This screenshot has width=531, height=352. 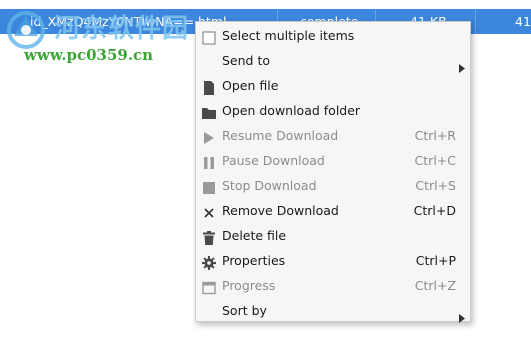 What do you see at coordinates (273, 160) in the screenshot?
I see `menu-item-label: Pause Download` at bounding box center [273, 160].